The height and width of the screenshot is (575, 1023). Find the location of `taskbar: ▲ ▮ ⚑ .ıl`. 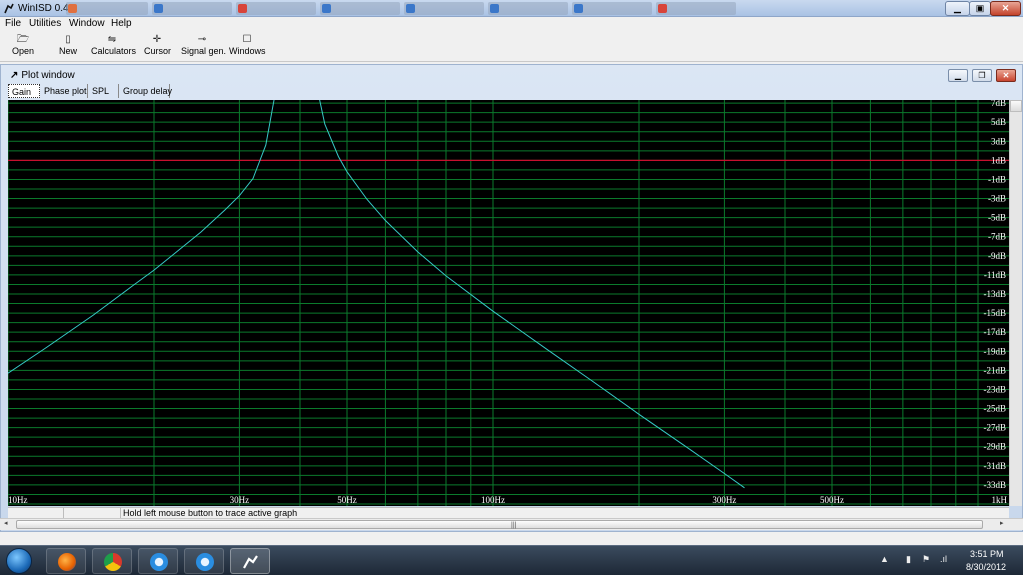

taskbar: ▲ ▮ ⚑ .ıl is located at coordinates (511, 560).